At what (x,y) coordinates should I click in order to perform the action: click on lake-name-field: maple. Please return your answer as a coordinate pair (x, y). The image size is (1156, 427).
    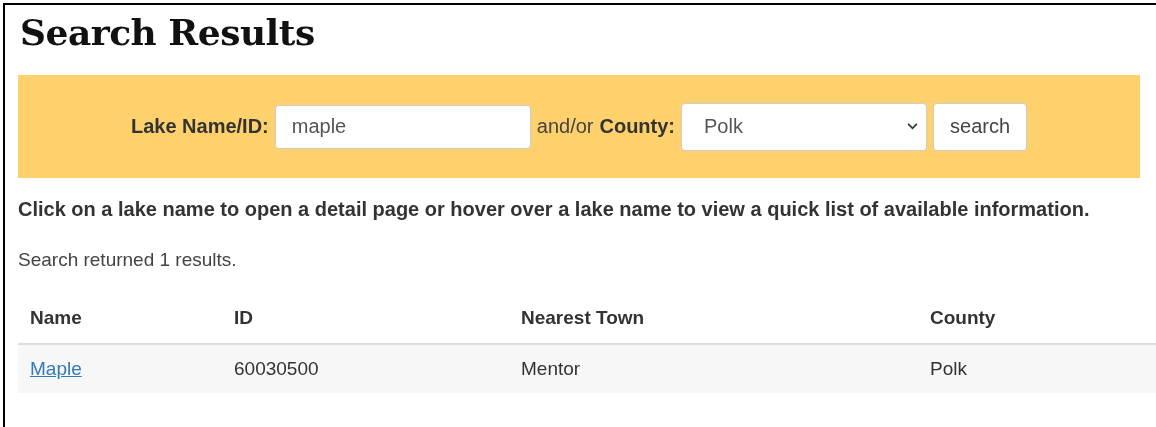
    Looking at the image, I should click on (402, 126).